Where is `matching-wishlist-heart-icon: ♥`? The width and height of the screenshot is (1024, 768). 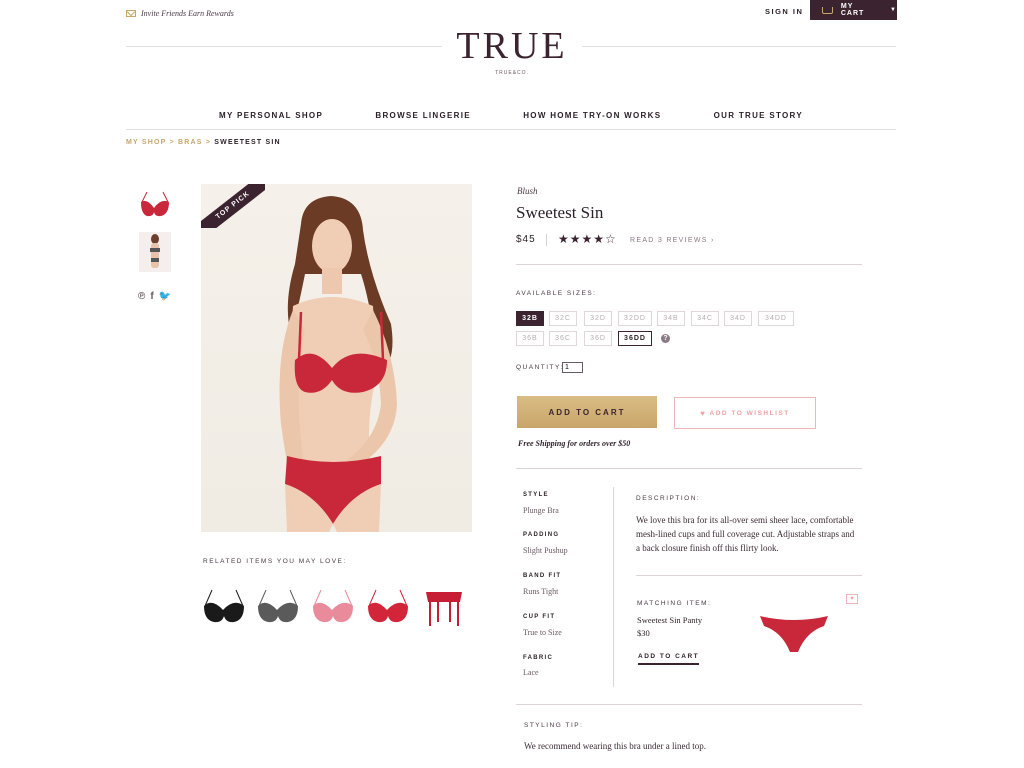 matching-wishlist-heart-icon: ♥ is located at coordinates (852, 599).